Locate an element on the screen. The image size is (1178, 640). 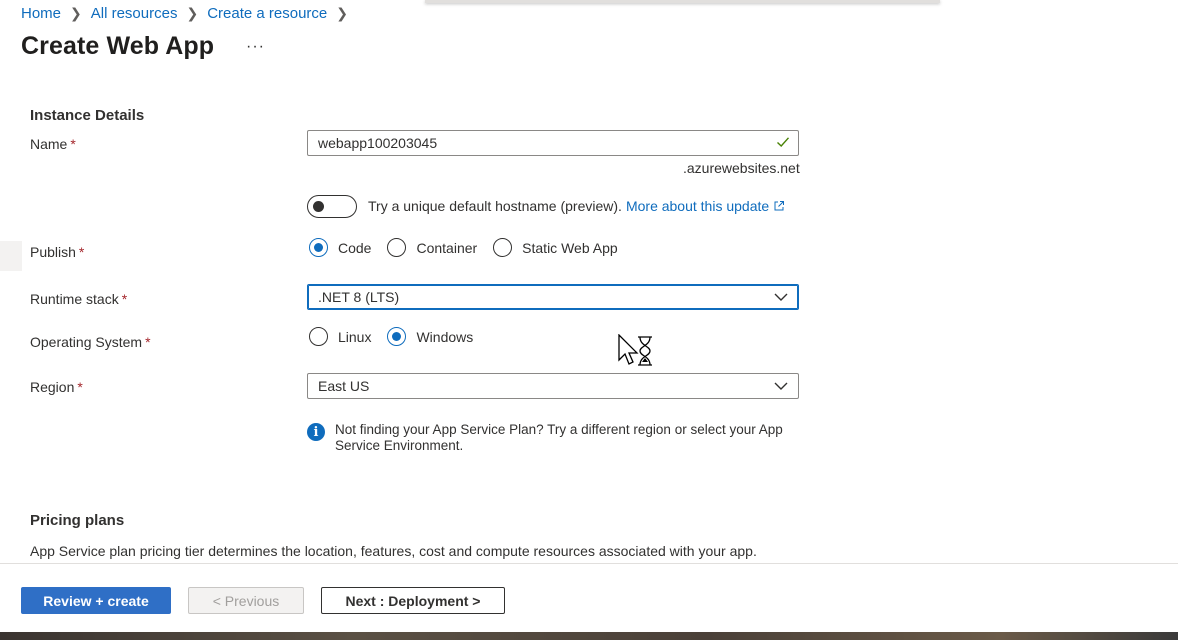
breadcrumb-home: Home is located at coordinates (41, 13).